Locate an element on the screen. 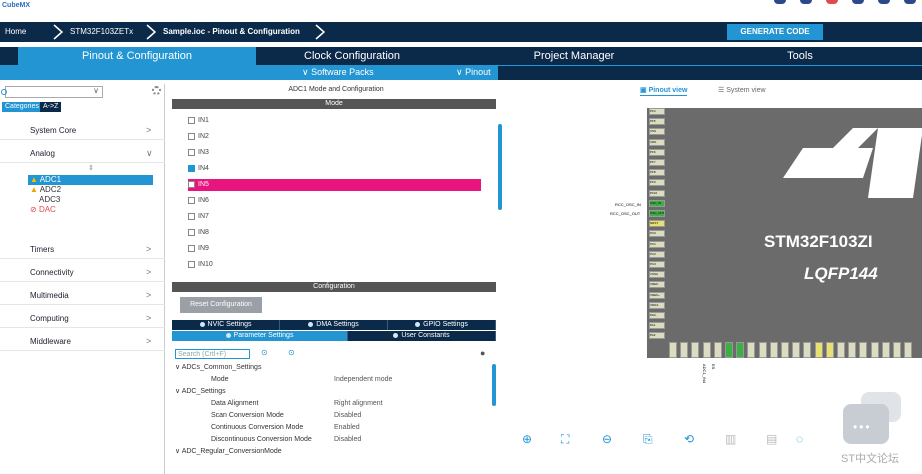  checkbox-in8: IN8 is located at coordinates (198, 233).